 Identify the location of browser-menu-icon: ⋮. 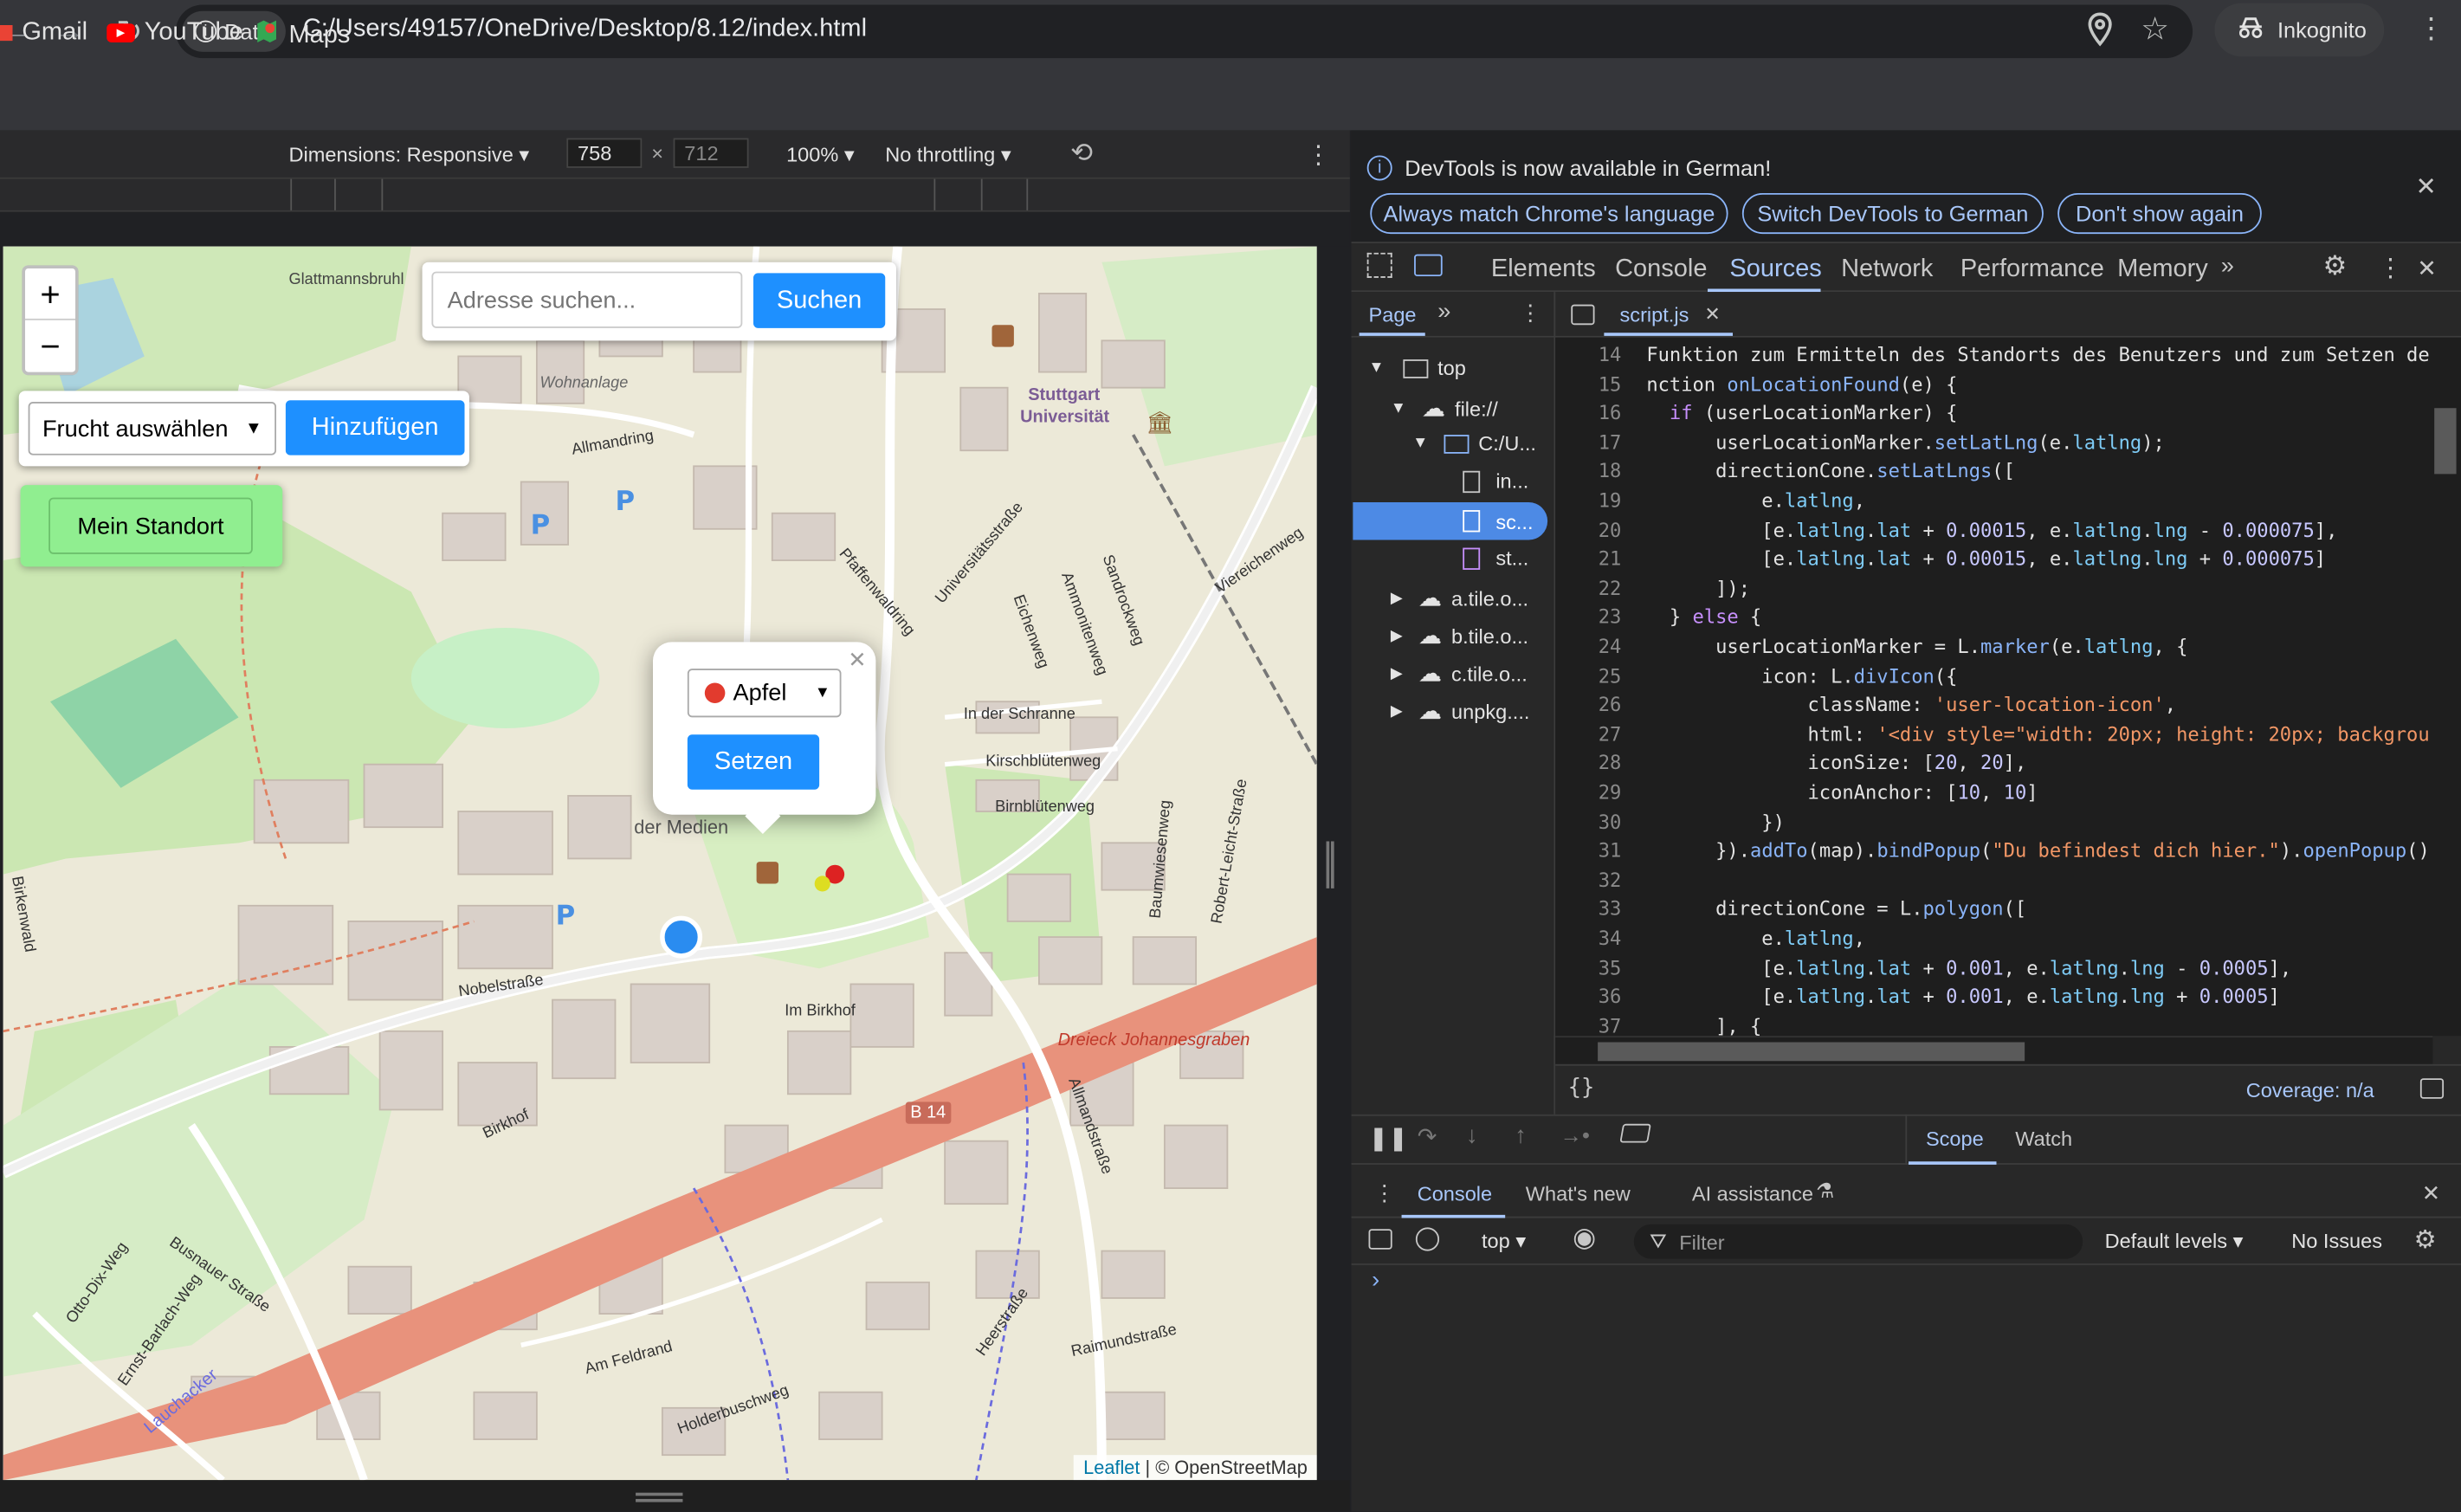
(2431, 29).